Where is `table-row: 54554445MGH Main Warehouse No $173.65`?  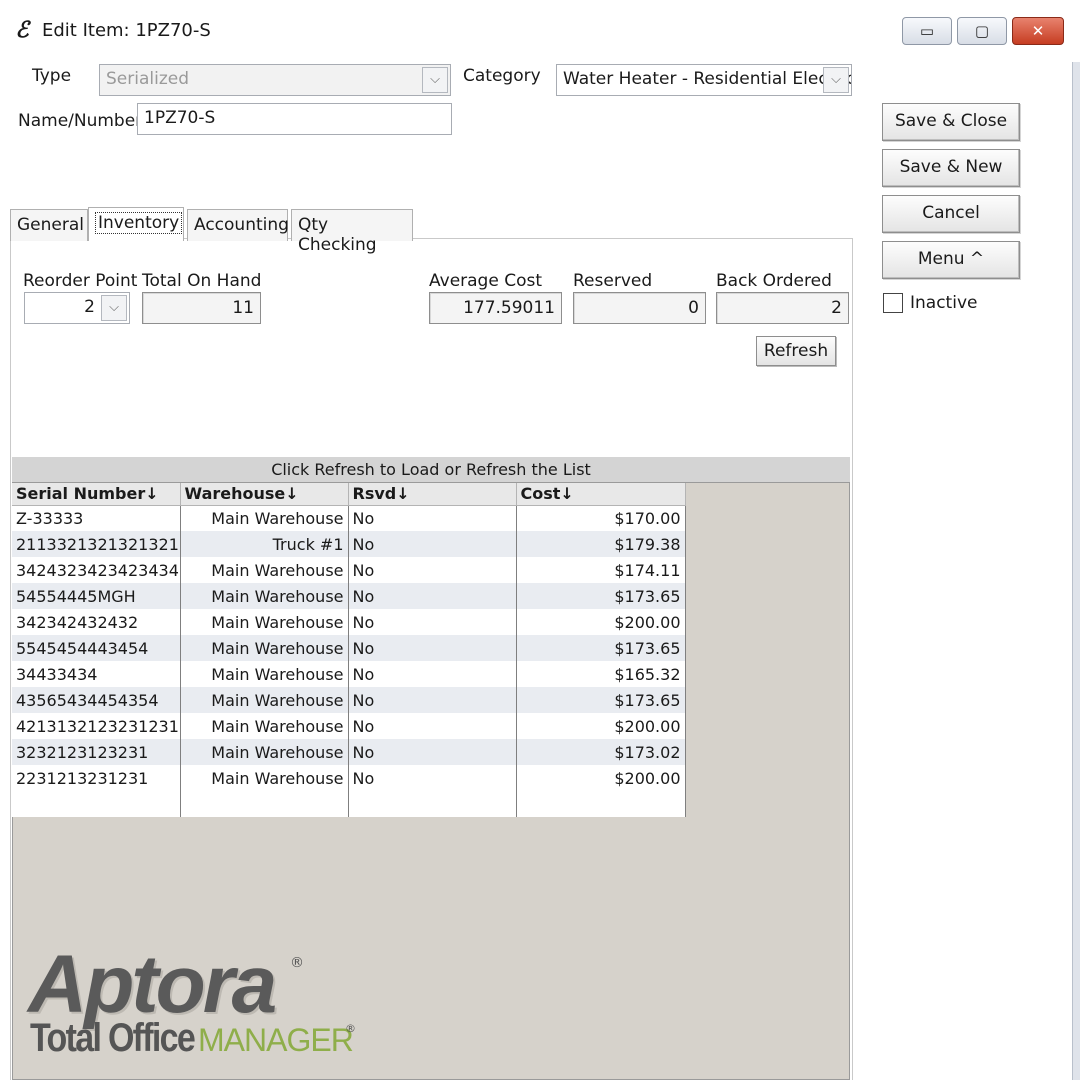 table-row: 54554445MGH Main Warehouse No $173.65 is located at coordinates (349, 596).